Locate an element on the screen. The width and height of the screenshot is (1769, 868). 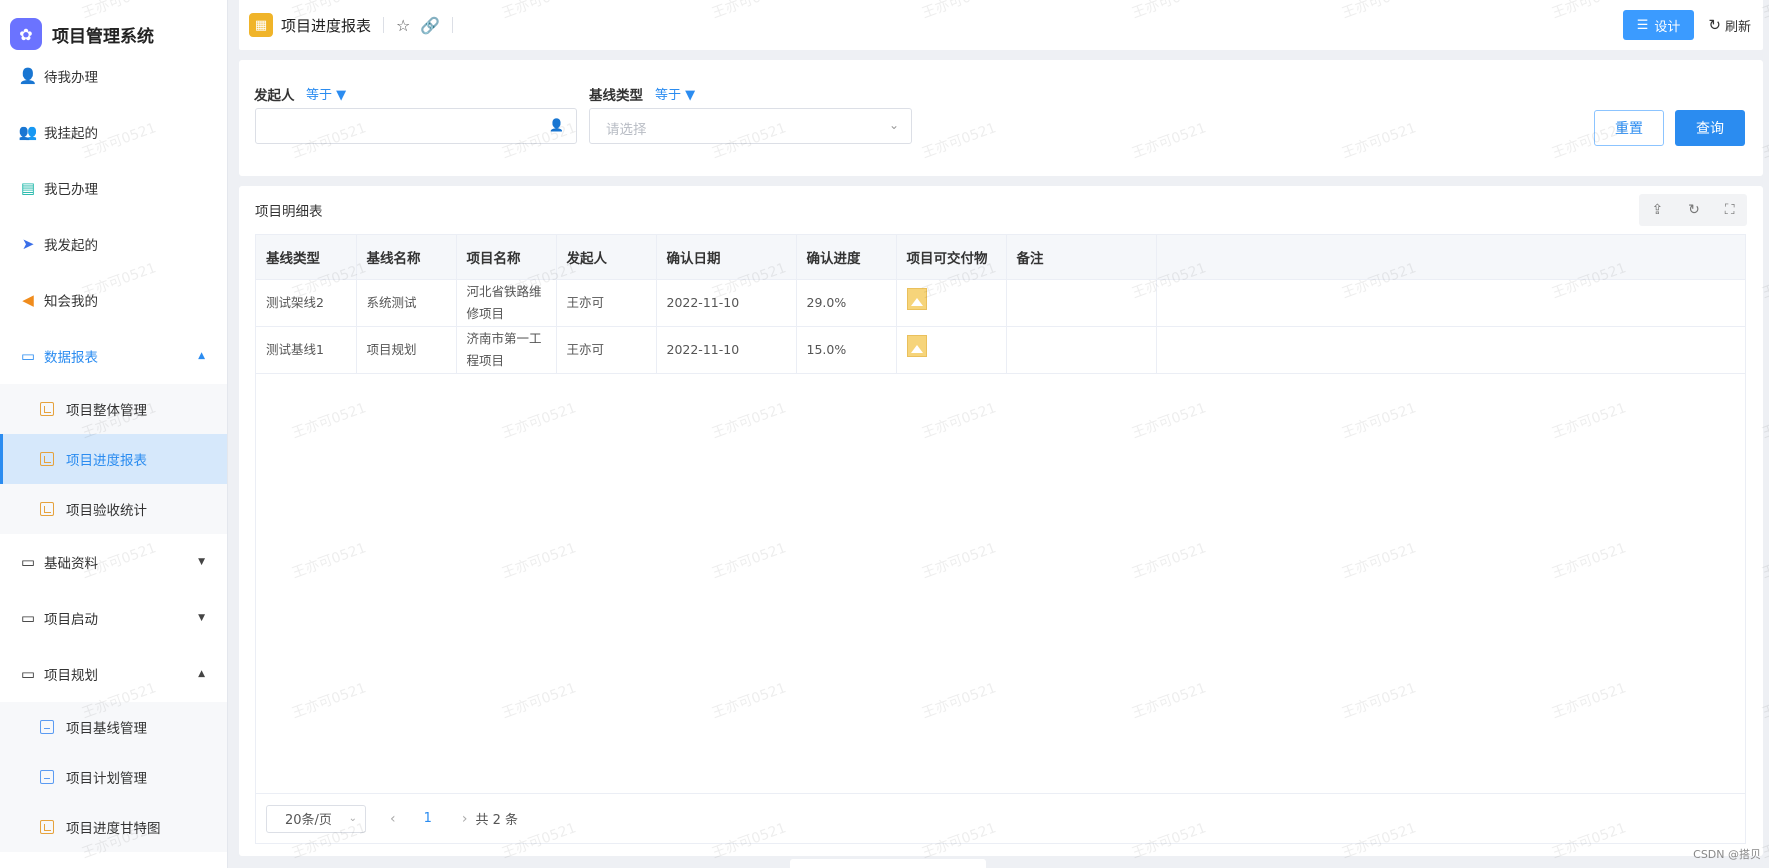
bottom-handle is located at coordinates (888, 863).